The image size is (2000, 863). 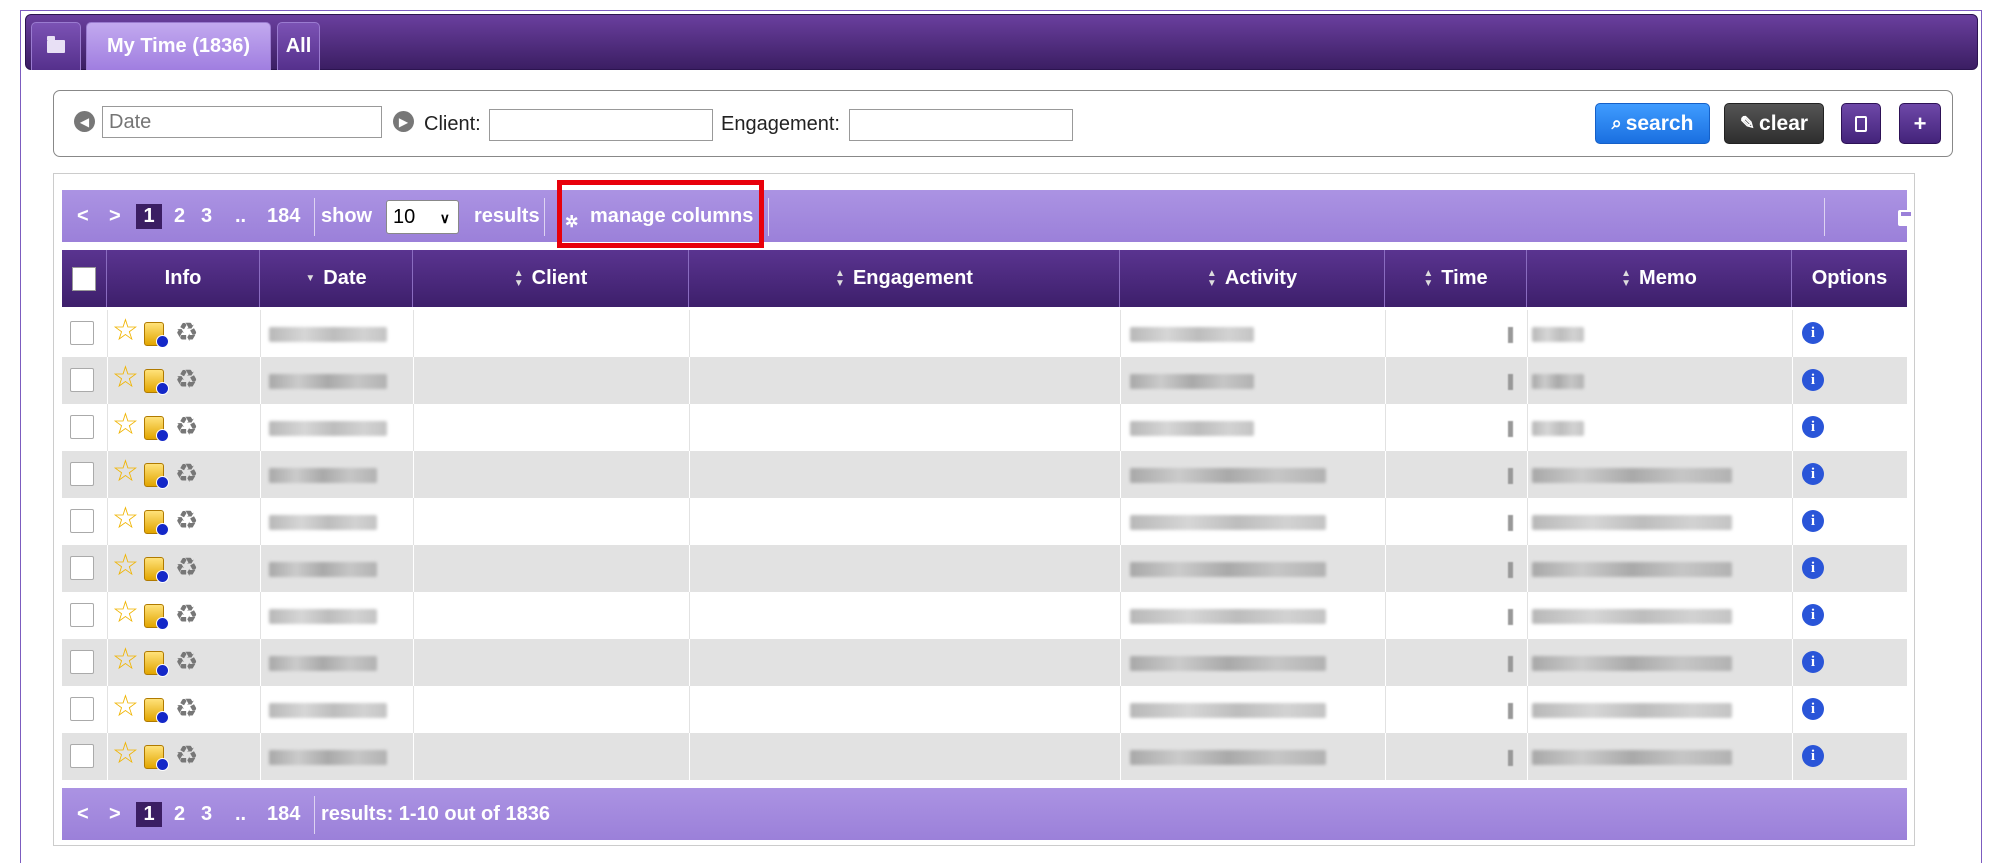 I want to click on search-button: ⌕ search, so click(x=1652, y=123).